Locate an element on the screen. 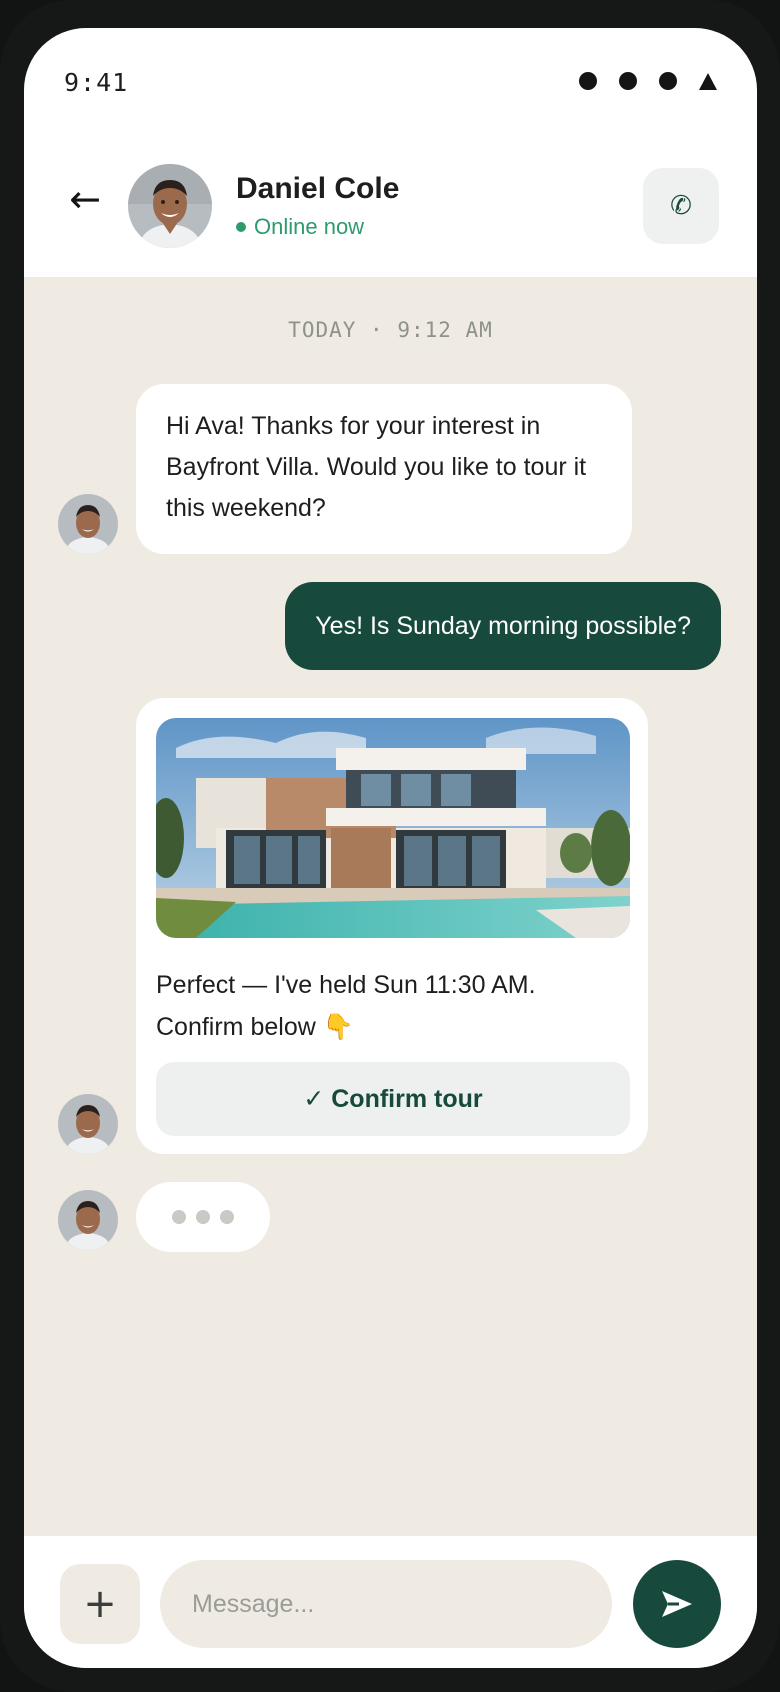  call-button: ✆ is located at coordinates (681, 206).